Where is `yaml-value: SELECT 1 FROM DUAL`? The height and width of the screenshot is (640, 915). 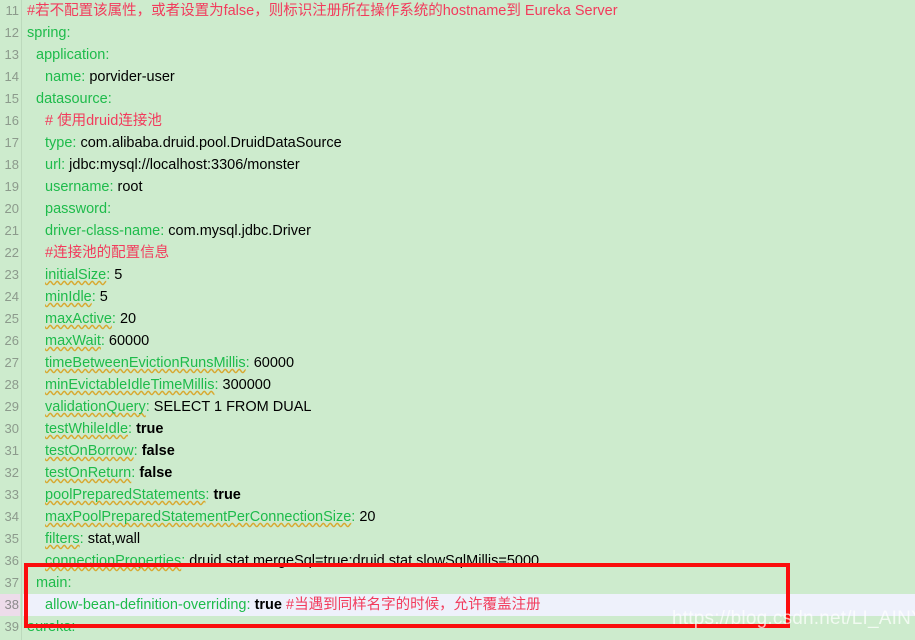 yaml-value: SELECT 1 FROM DUAL is located at coordinates (230, 407).